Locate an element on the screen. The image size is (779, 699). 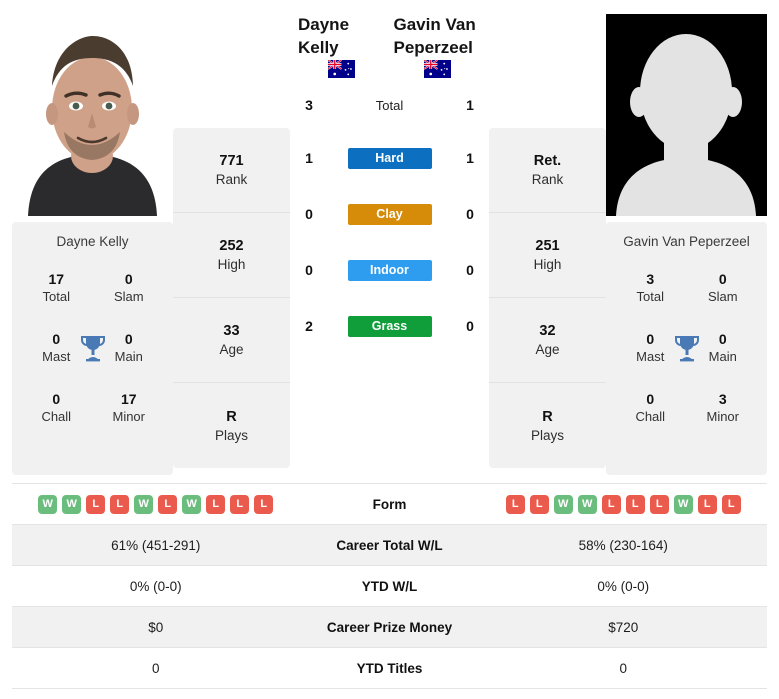
right-prize-money: $720 is located at coordinates (623, 627).